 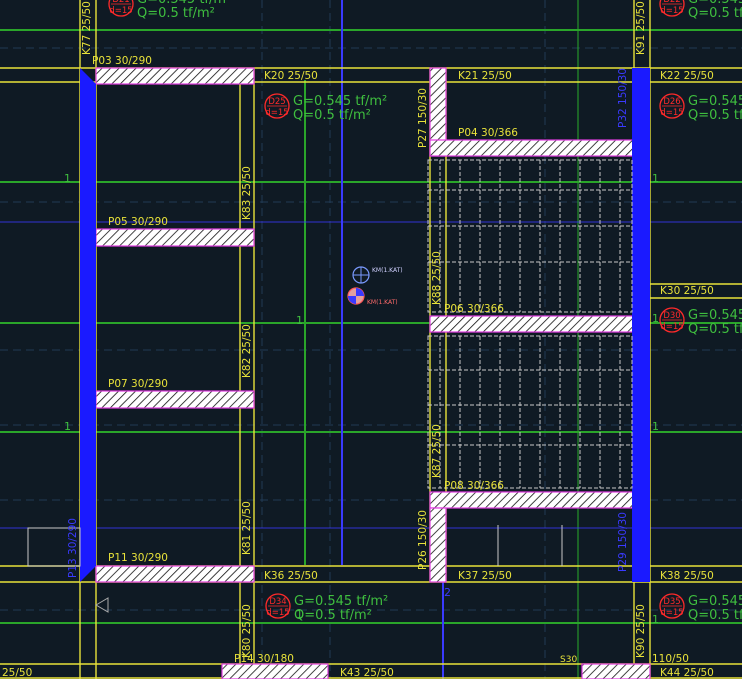 I want to click on panel-label-p05: P05 30/290, so click(x=138, y=222).